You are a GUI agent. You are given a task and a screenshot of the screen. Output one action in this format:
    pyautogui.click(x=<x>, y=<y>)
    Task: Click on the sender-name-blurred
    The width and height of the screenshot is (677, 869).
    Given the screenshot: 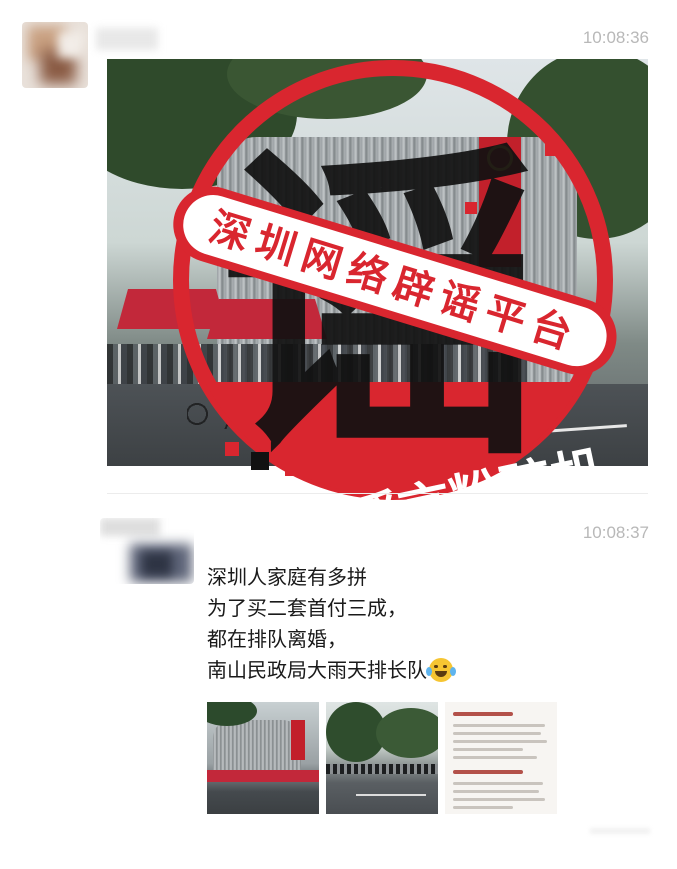 What is the action you would take?
    pyautogui.click(x=127, y=39)
    